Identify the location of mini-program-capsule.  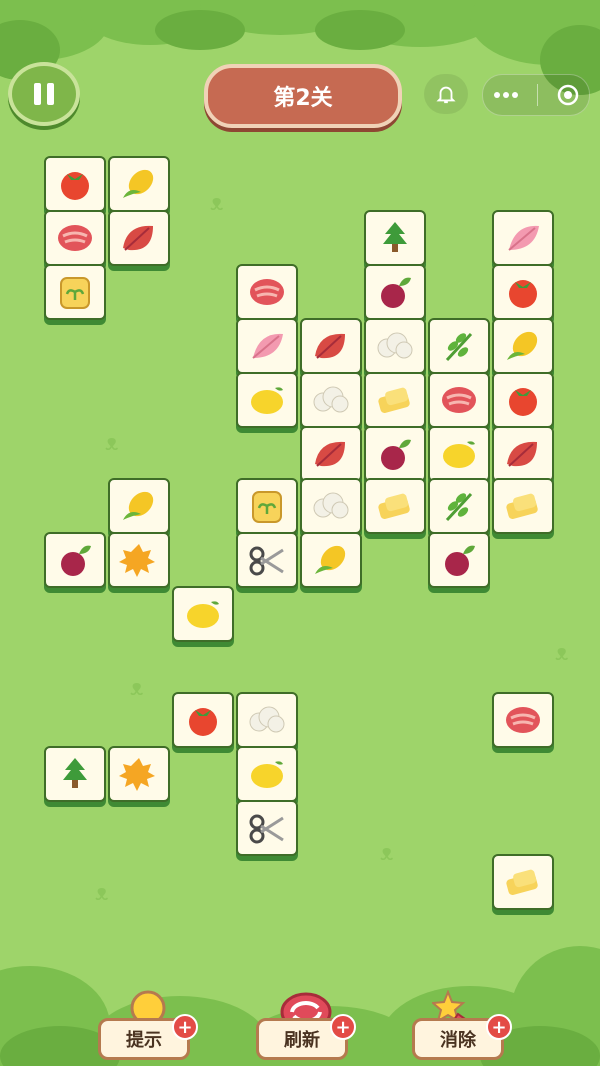
(536, 95).